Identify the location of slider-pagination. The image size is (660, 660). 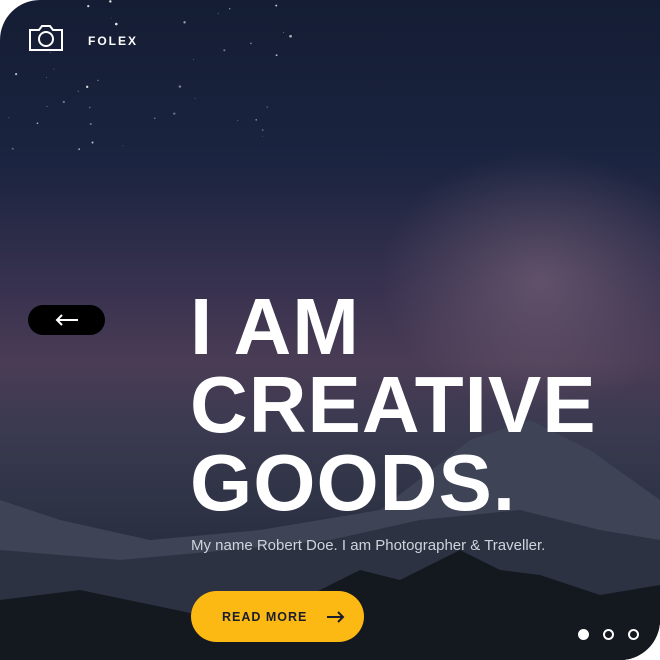
(608, 634).